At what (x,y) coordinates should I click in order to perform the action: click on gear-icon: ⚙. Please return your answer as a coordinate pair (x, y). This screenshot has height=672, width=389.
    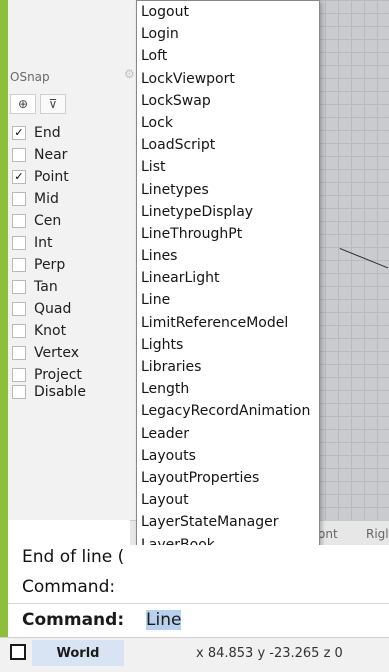
    Looking at the image, I should click on (129, 74).